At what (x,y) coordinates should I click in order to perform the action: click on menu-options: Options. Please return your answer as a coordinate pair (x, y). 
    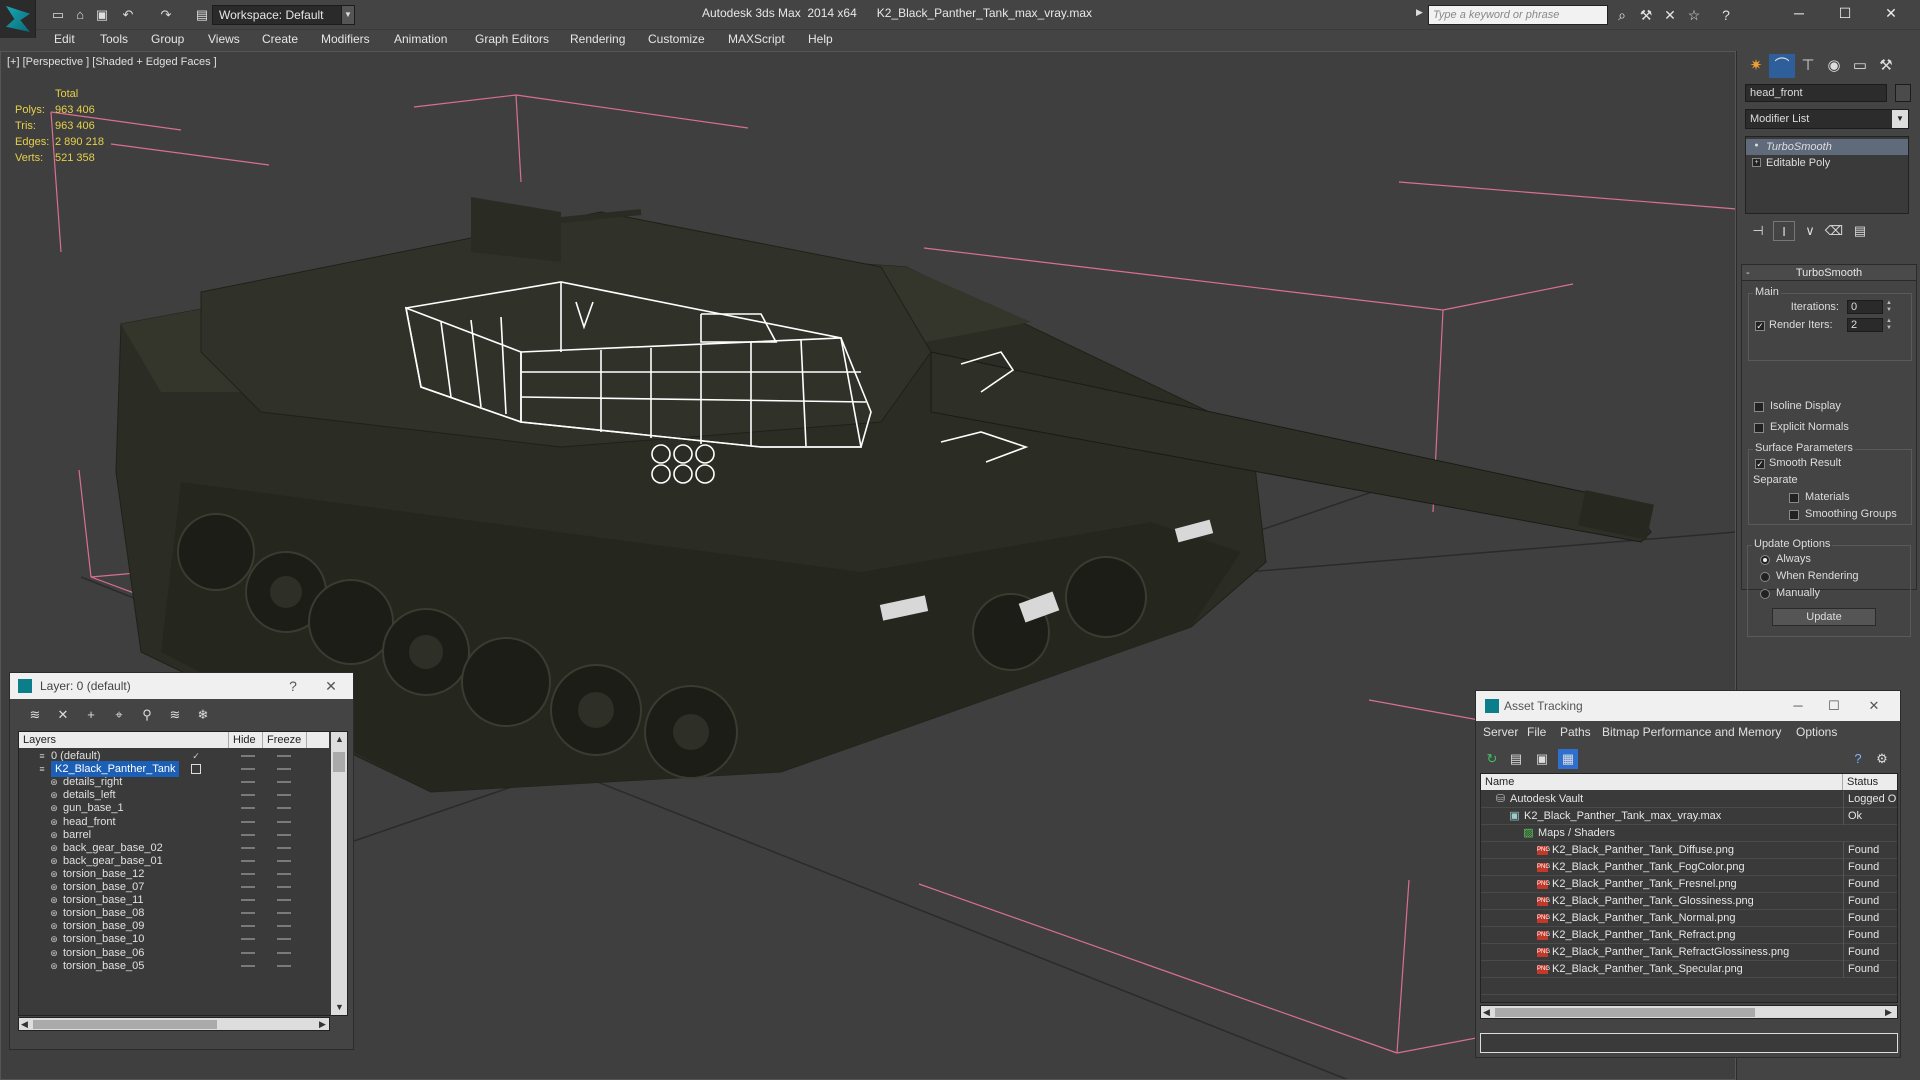
    Looking at the image, I should click on (1816, 732).